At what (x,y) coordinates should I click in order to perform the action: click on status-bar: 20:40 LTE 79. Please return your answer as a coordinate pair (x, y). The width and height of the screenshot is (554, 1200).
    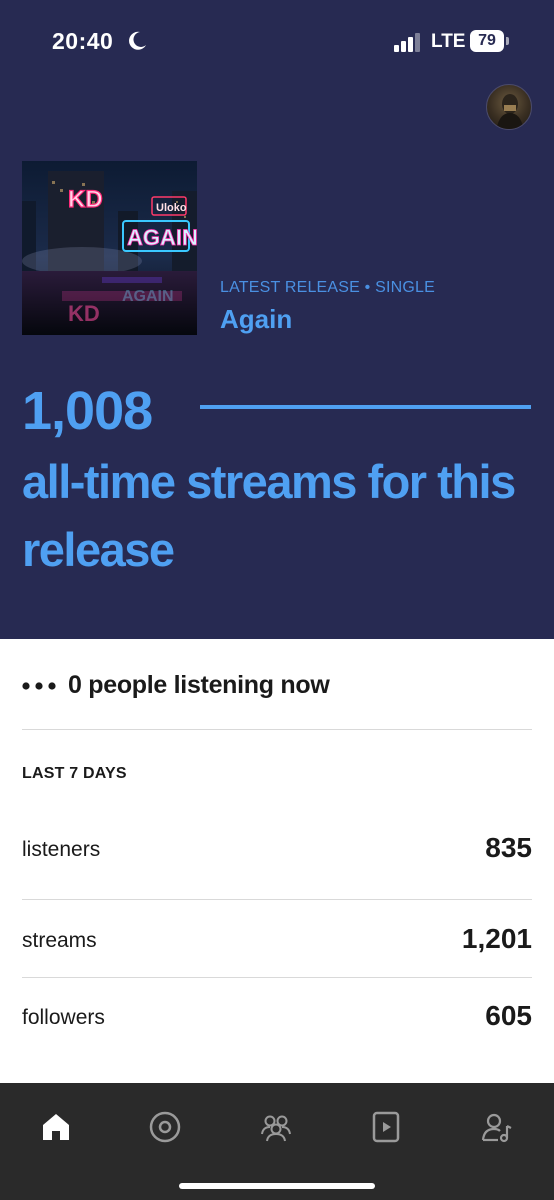
    Looking at the image, I should click on (277, 40).